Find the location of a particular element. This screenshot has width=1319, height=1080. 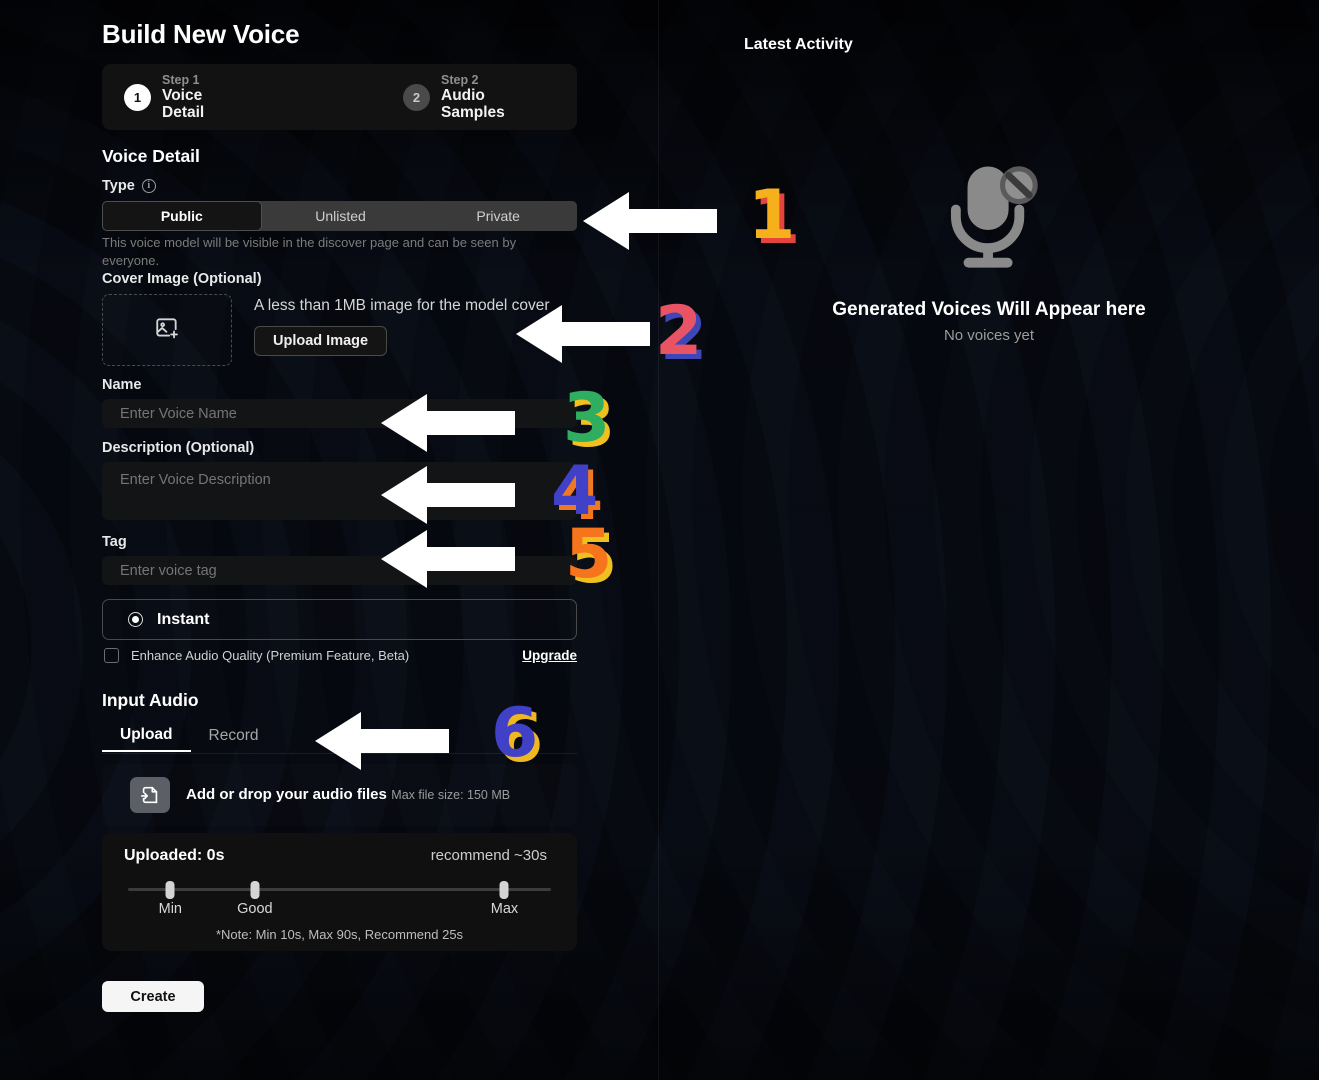

annotation-number-1: 1 is located at coordinates (771, 215).